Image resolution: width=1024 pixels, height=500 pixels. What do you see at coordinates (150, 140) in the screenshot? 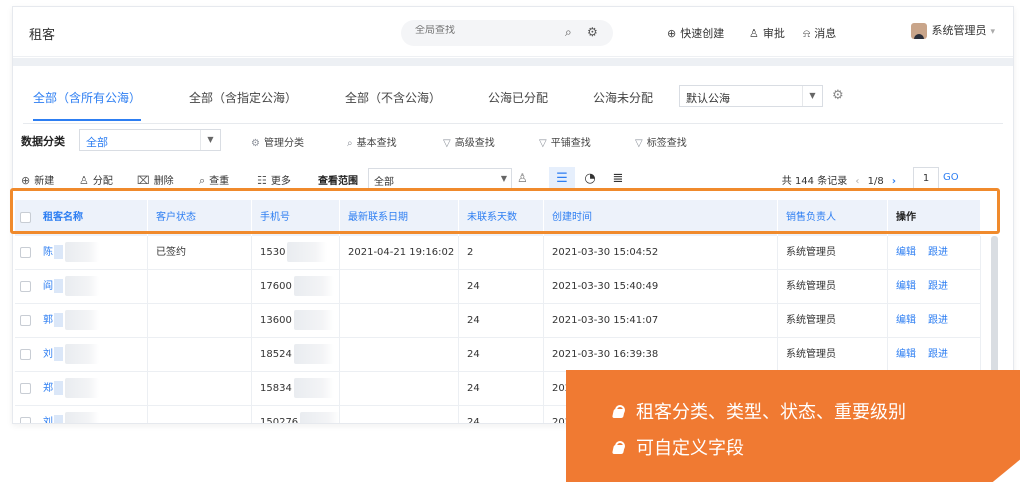
I see `category-select: 全部 ▼` at bounding box center [150, 140].